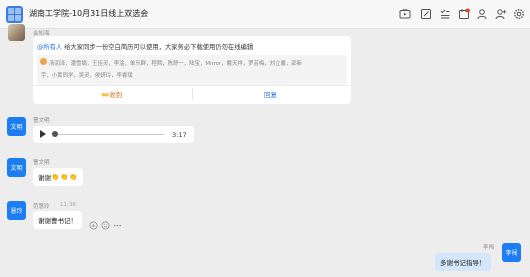  What do you see at coordinates (179, 135) in the screenshot?
I see `voice-duration: 3:17` at bounding box center [179, 135].